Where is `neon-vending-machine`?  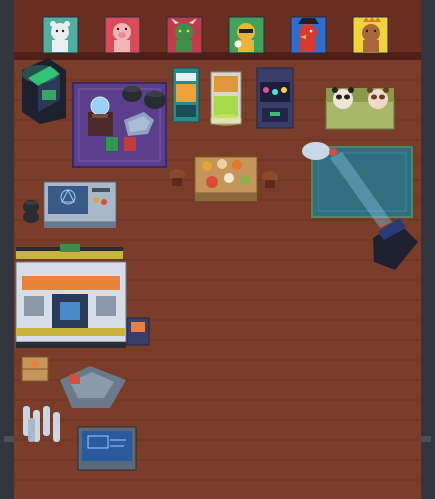 neon-vending-machine is located at coordinates (275, 98).